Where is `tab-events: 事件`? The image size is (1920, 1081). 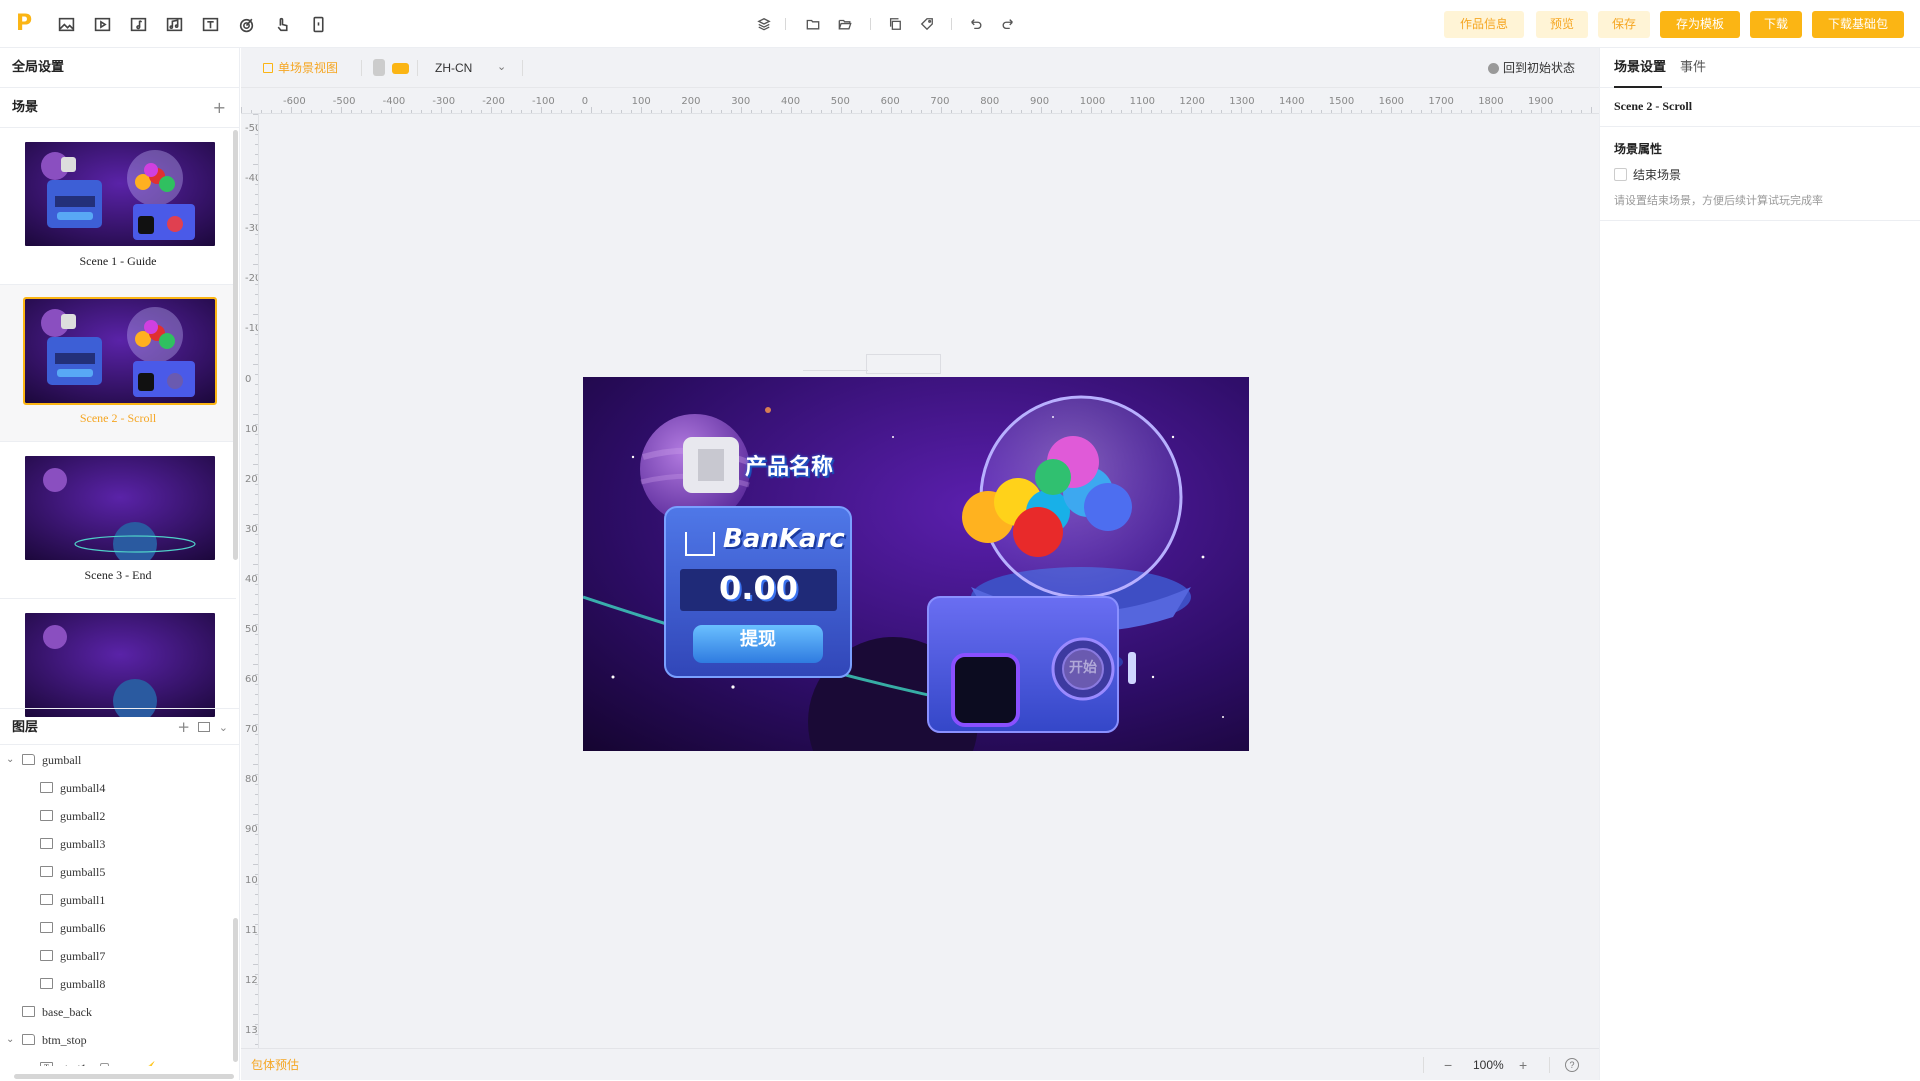
tab-events: 事件 is located at coordinates (1693, 68).